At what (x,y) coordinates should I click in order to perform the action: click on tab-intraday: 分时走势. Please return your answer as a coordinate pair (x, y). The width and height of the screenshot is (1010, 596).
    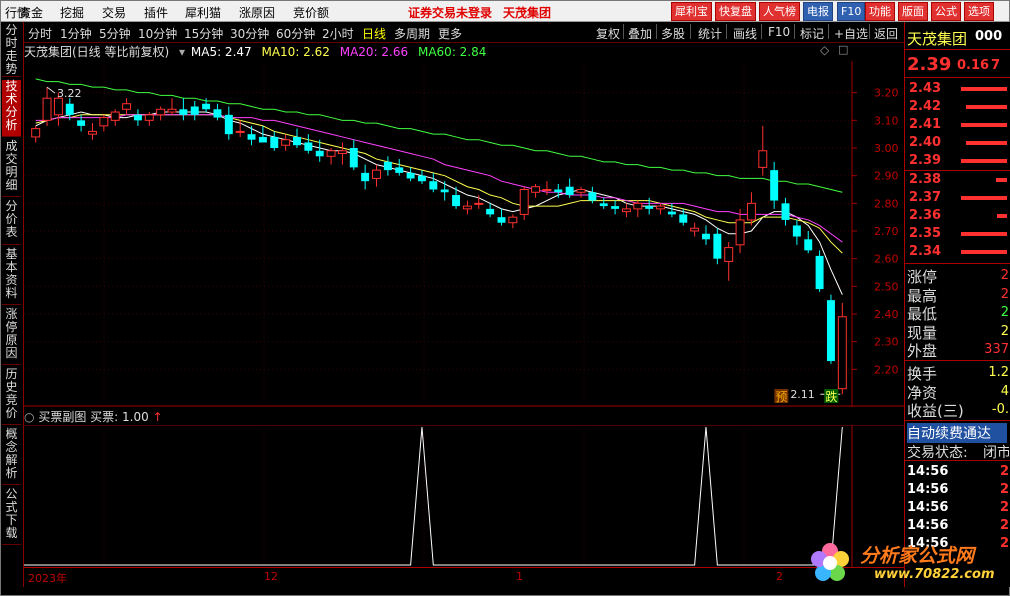
    Looking at the image, I should click on (11, 50).